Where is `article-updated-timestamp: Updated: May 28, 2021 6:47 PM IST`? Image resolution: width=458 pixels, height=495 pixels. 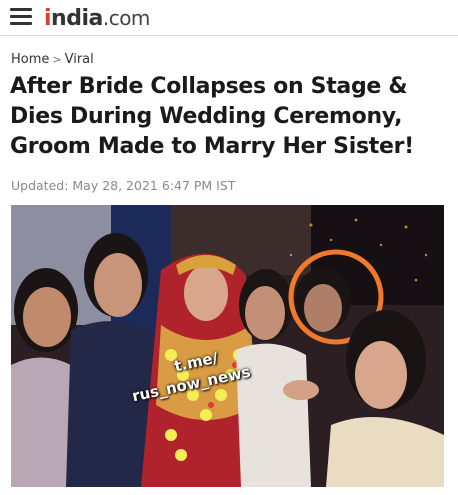
article-updated-timestamp: Updated: May 28, 2021 6:47 PM IST is located at coordinates (123, 185).